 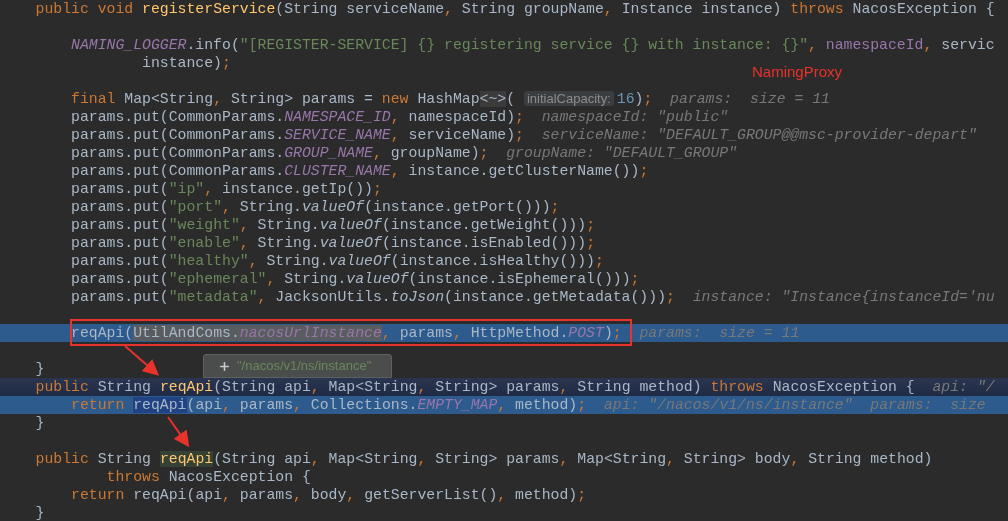 What do you see at coordinates (360, 171) in the screenshot?
I see `code-line: params.put(CommonParams.CLUSTER_NAME, instance.getClusterName());` at bounding box center [360, 171].